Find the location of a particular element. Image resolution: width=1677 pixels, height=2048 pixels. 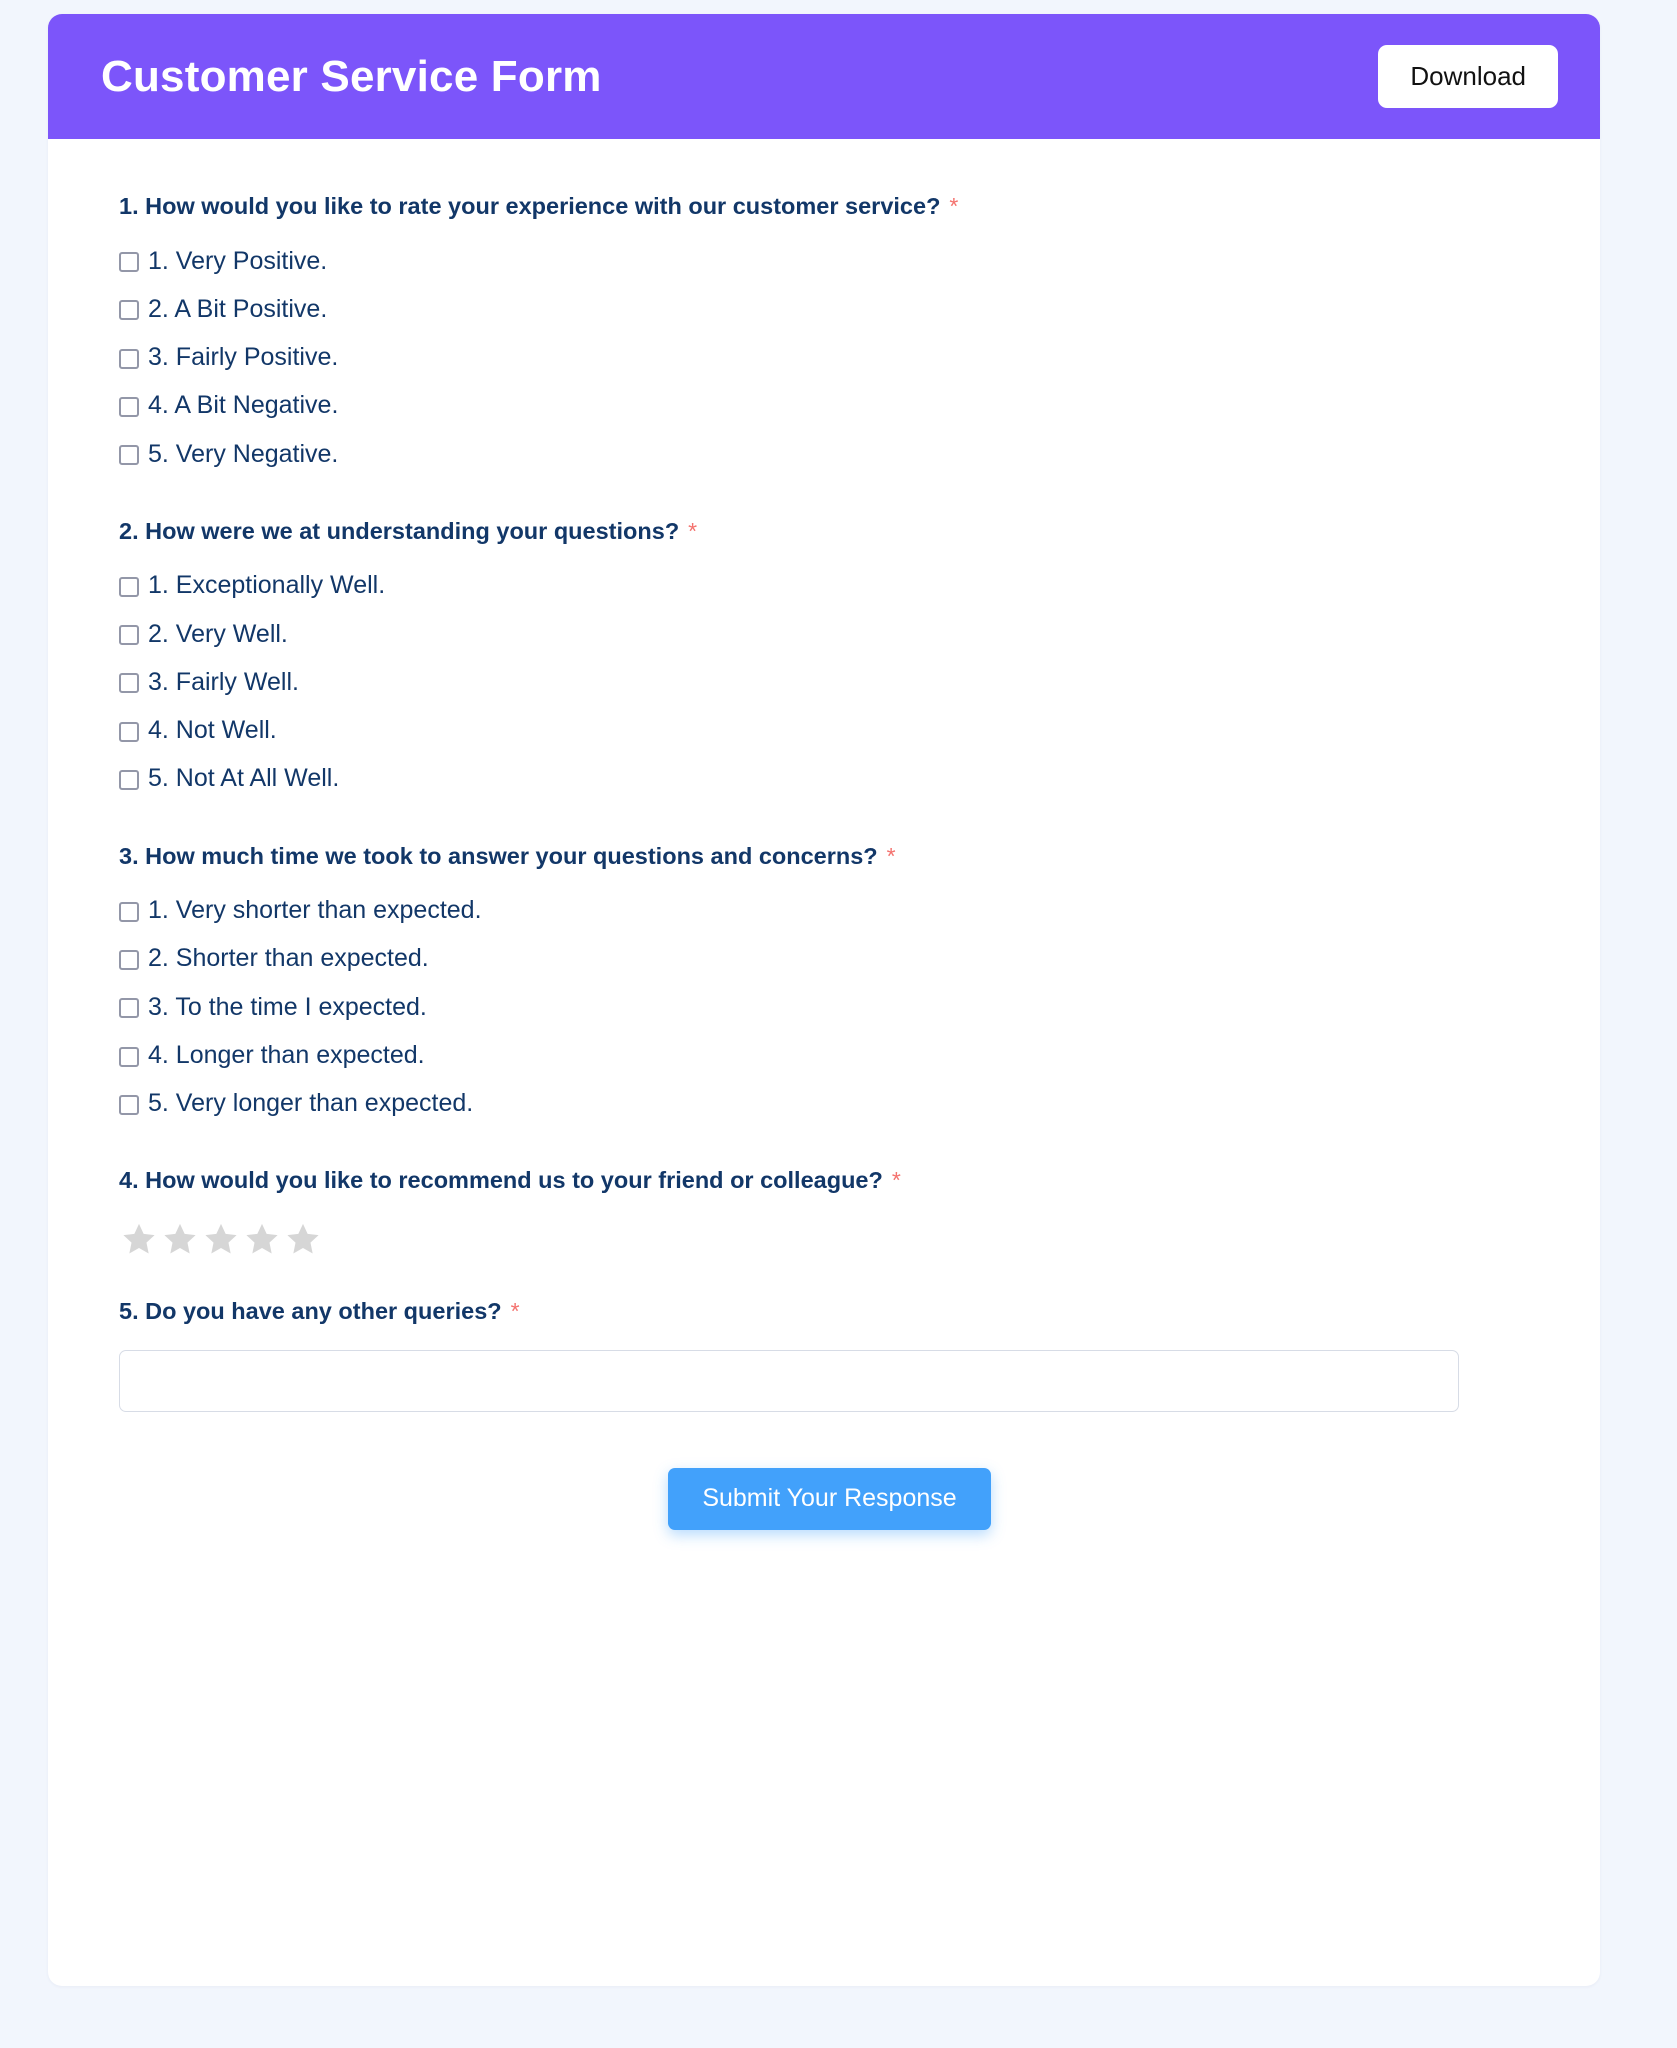

required-asterisk-5: * is located at coordinates (515, 1310).